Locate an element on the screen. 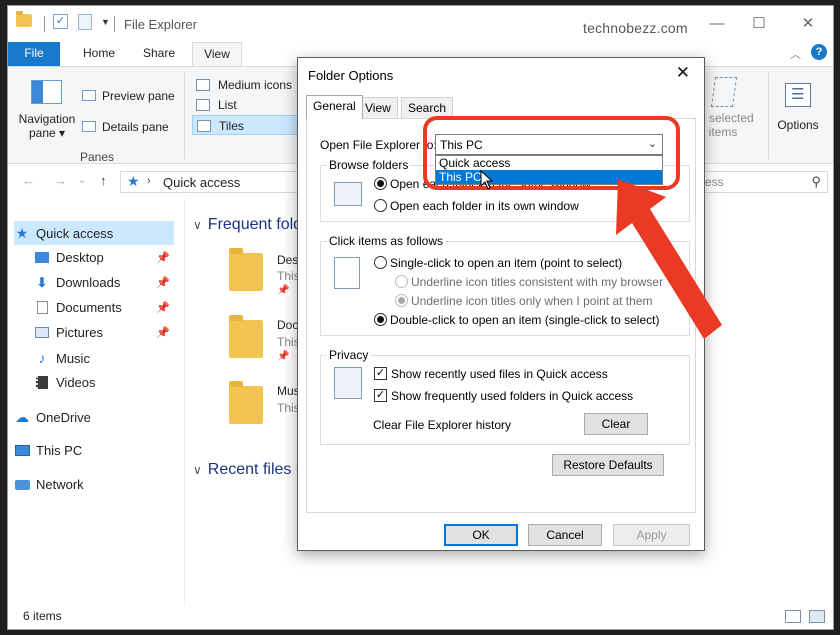 This screenshot has height=635, width=840. nav-label: Downloads is located at coordinates (88, 282).